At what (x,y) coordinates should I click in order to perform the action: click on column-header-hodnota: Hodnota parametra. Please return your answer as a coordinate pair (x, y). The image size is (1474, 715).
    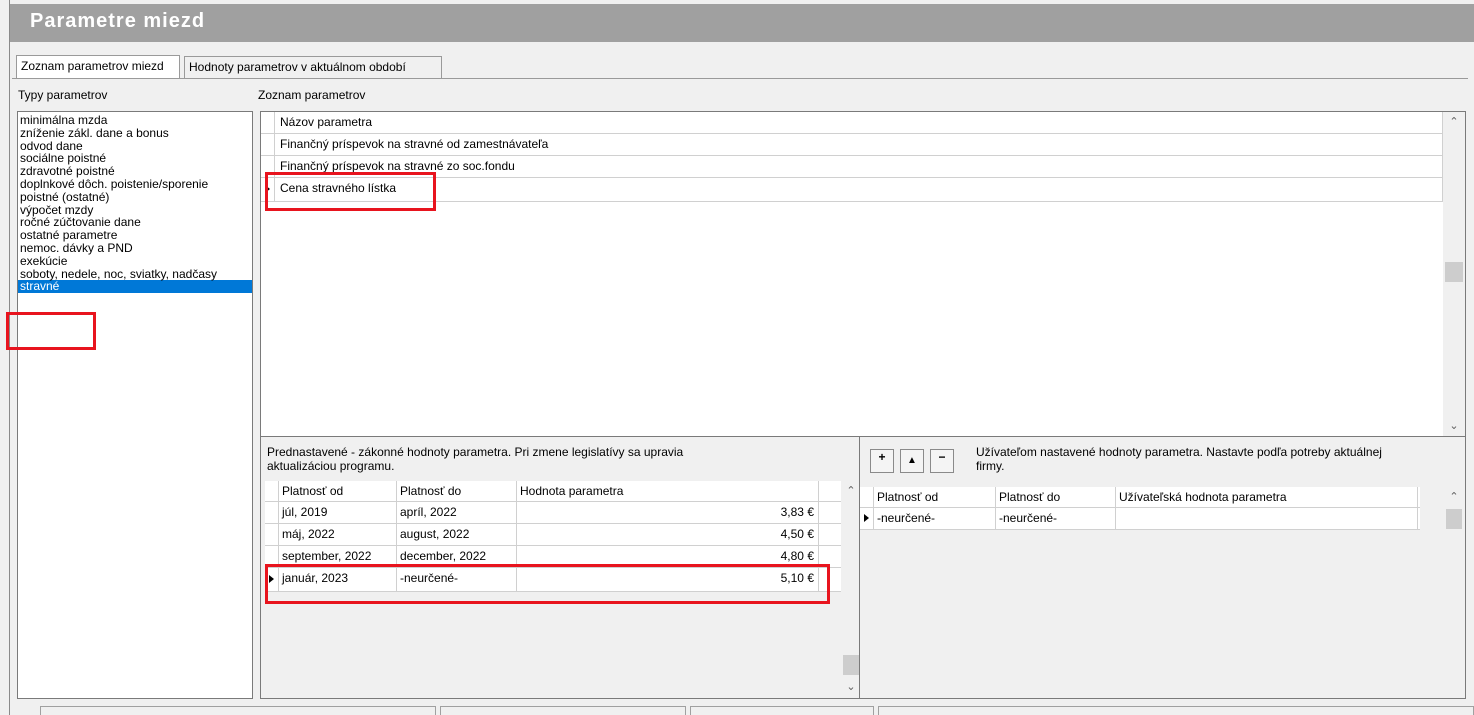
    Looking at the image, I should click on (668, 491).